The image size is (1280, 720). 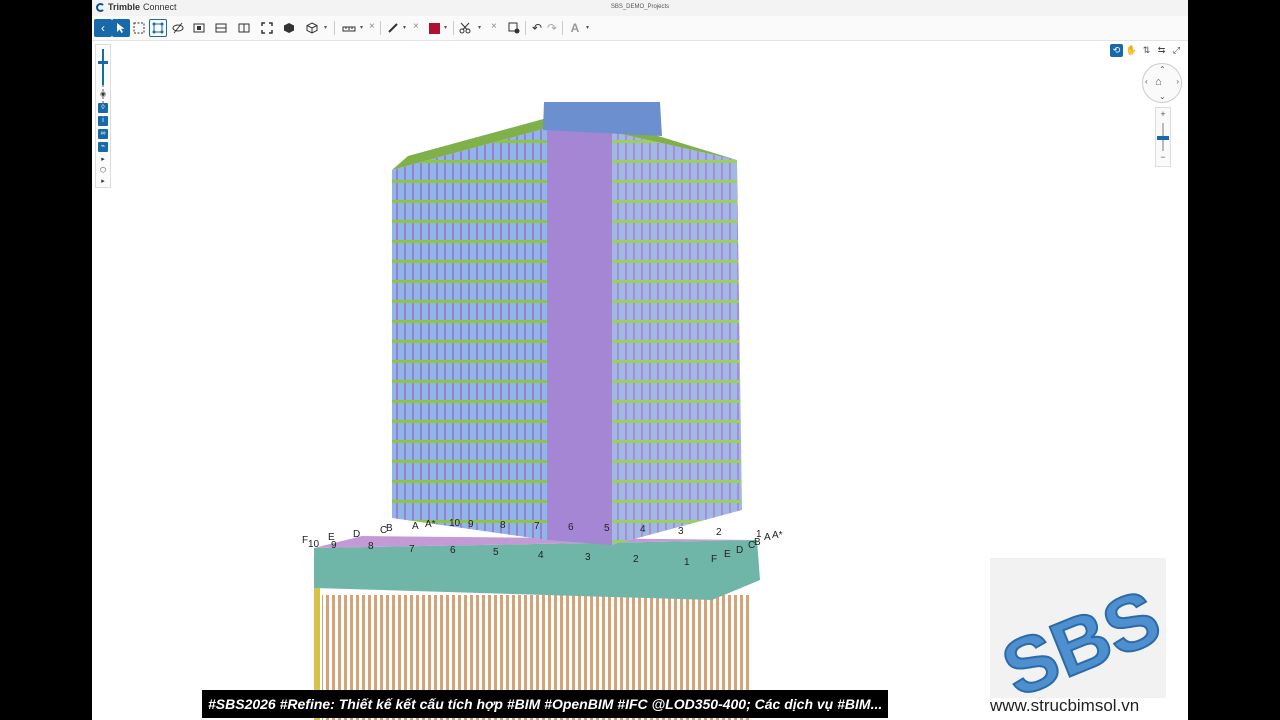 What do you see at coordinates (393, 28) in the screenshot?
I see `markup-pen-icon` at bounding box center [393, 28].